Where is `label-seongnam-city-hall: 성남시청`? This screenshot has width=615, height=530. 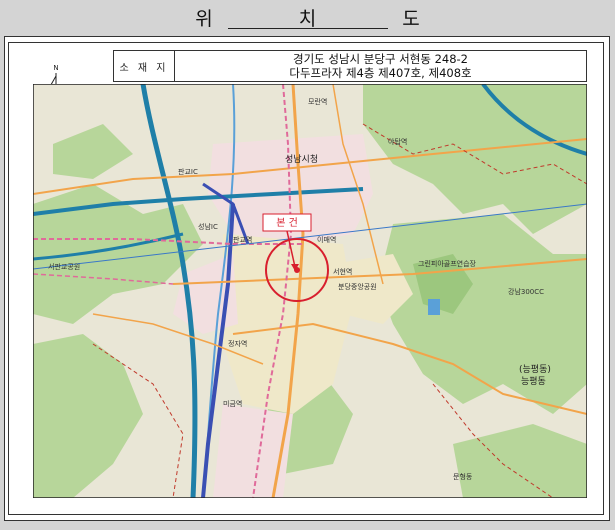
label-seongnam-city-hall: 성남시청 is located at coordinates (301, 159).